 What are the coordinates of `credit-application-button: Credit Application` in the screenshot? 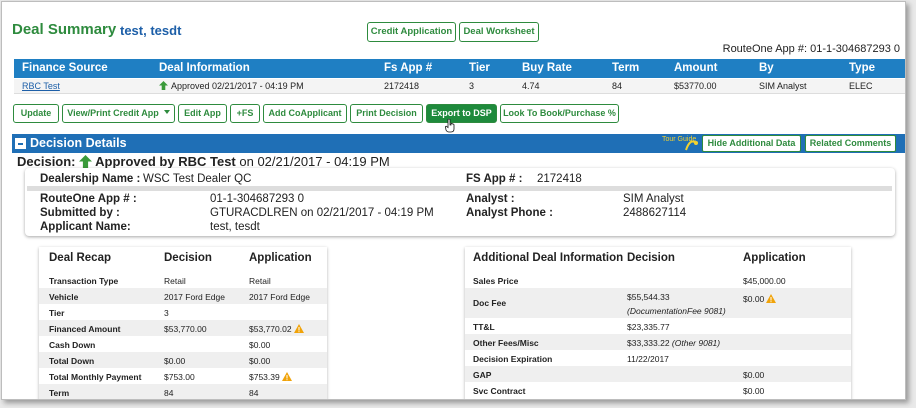 It's located at (411, 32).